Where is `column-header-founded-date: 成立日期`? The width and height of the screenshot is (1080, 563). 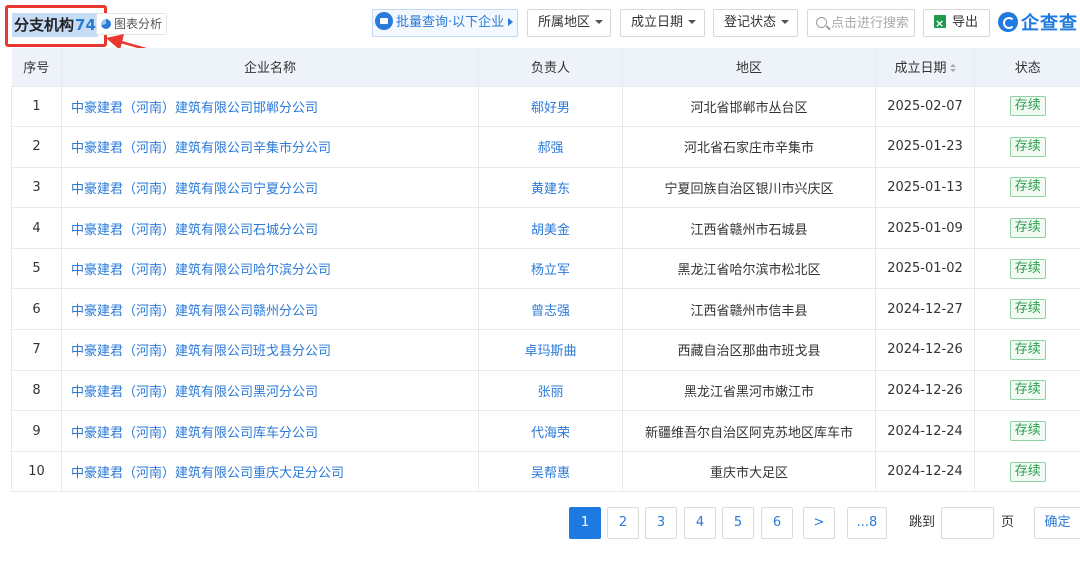
column-header-founded-date: 成立日期 is located at coordinates (925, 67).